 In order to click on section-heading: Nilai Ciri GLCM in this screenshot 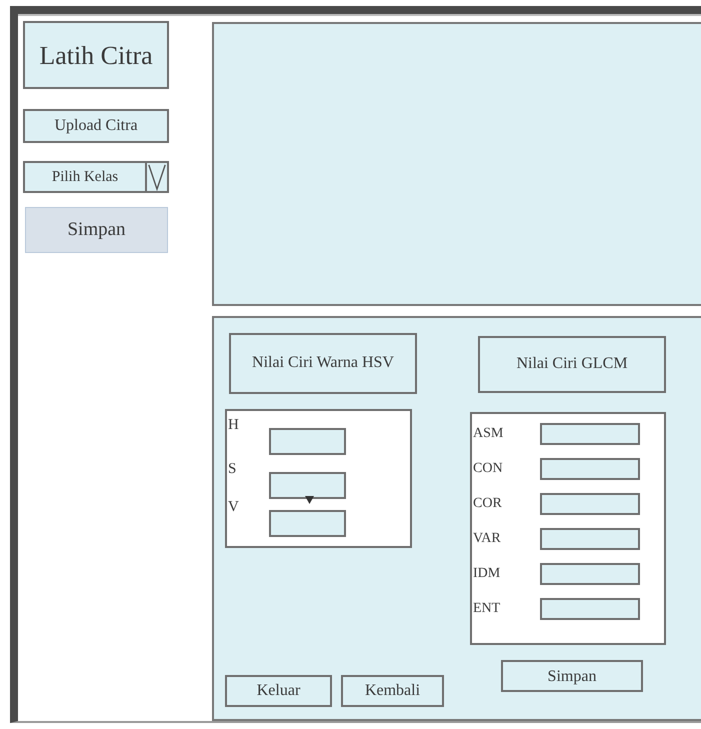, I will do `click(572, 364)`.